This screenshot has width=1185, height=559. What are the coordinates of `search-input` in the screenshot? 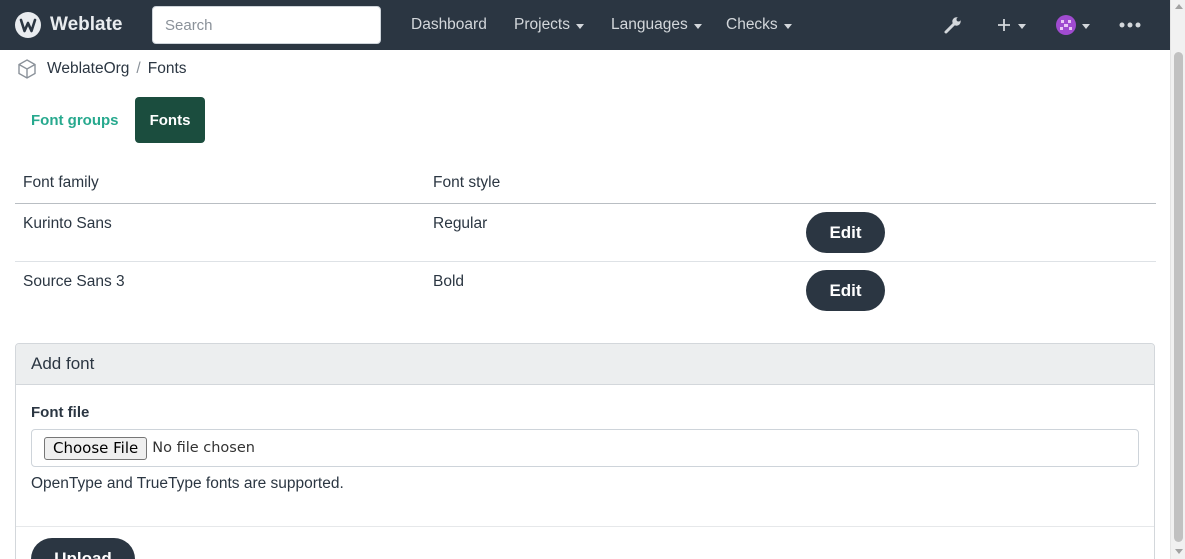 It's located at (266, 25).